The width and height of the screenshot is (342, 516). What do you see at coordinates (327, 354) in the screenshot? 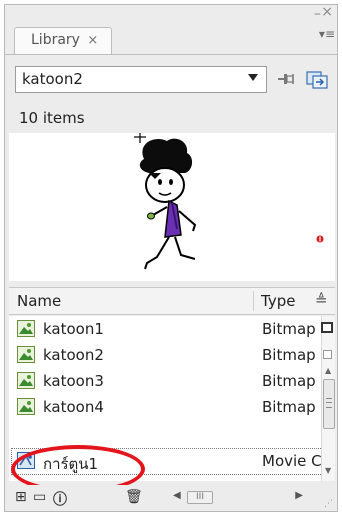
I see `column-toggle-icon` at bounding box center [327, 354].